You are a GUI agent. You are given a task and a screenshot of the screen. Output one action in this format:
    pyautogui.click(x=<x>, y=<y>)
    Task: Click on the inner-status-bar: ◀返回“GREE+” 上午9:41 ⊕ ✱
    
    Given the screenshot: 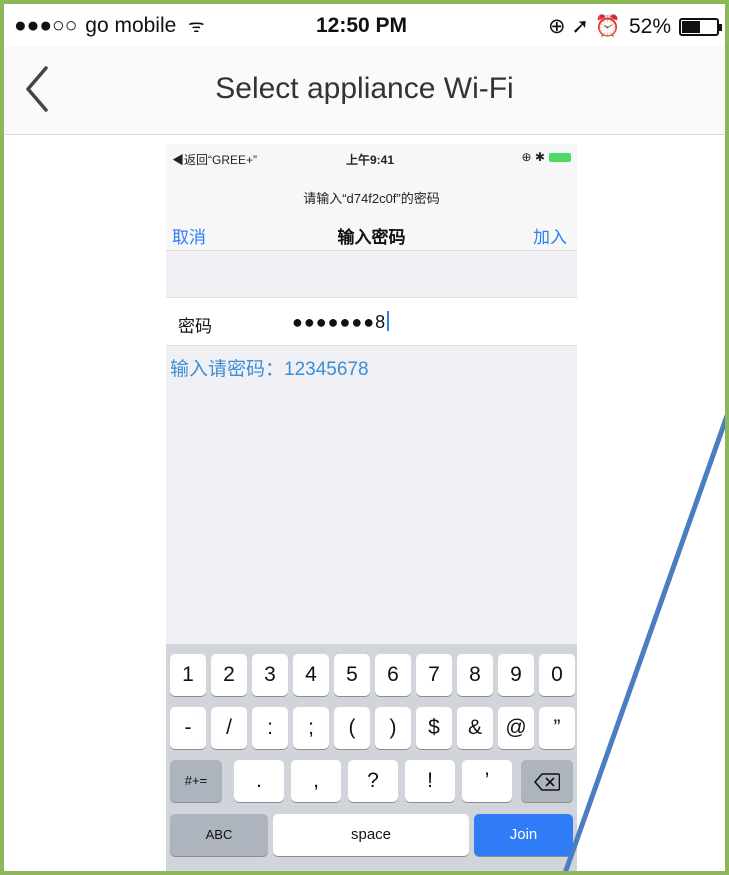 What is the action you would take?
    pyautogui.click(x=371, y=157)
    